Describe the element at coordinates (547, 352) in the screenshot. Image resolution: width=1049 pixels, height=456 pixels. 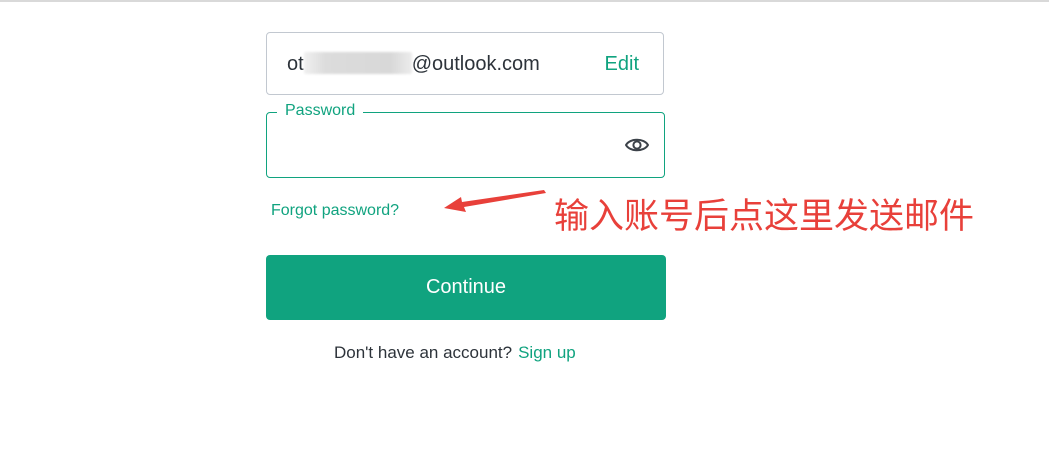
I see `signup-link: Sign up` at that location.